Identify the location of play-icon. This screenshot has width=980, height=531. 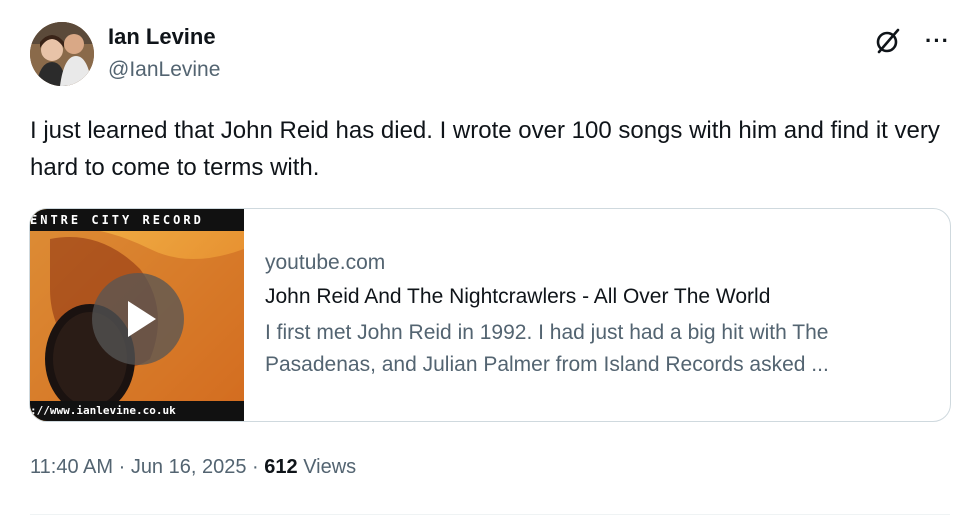
(138, 319).